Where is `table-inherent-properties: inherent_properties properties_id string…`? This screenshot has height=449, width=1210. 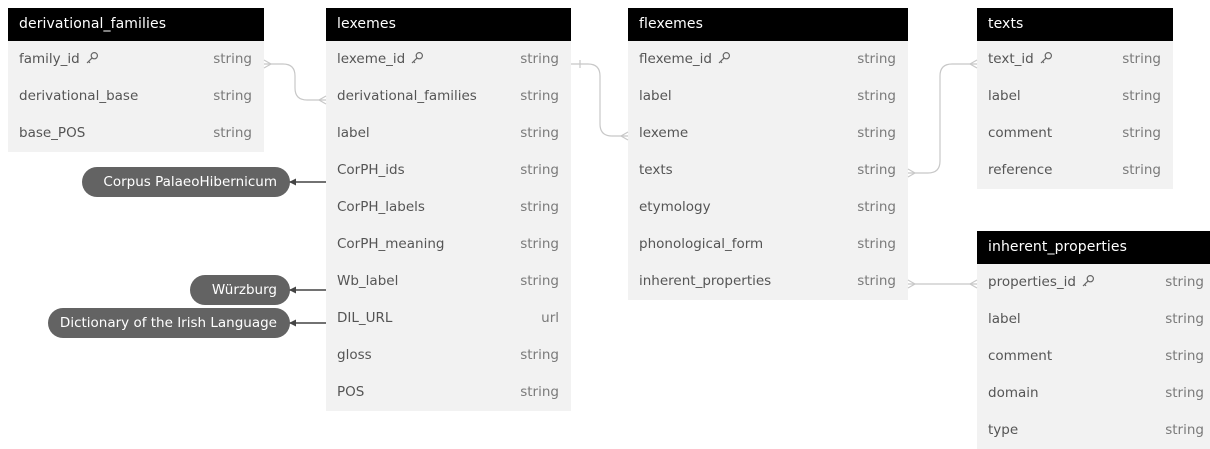
table-inherent-properties: inherent_properties properties_id string… is located at coordinates (1093, 340).